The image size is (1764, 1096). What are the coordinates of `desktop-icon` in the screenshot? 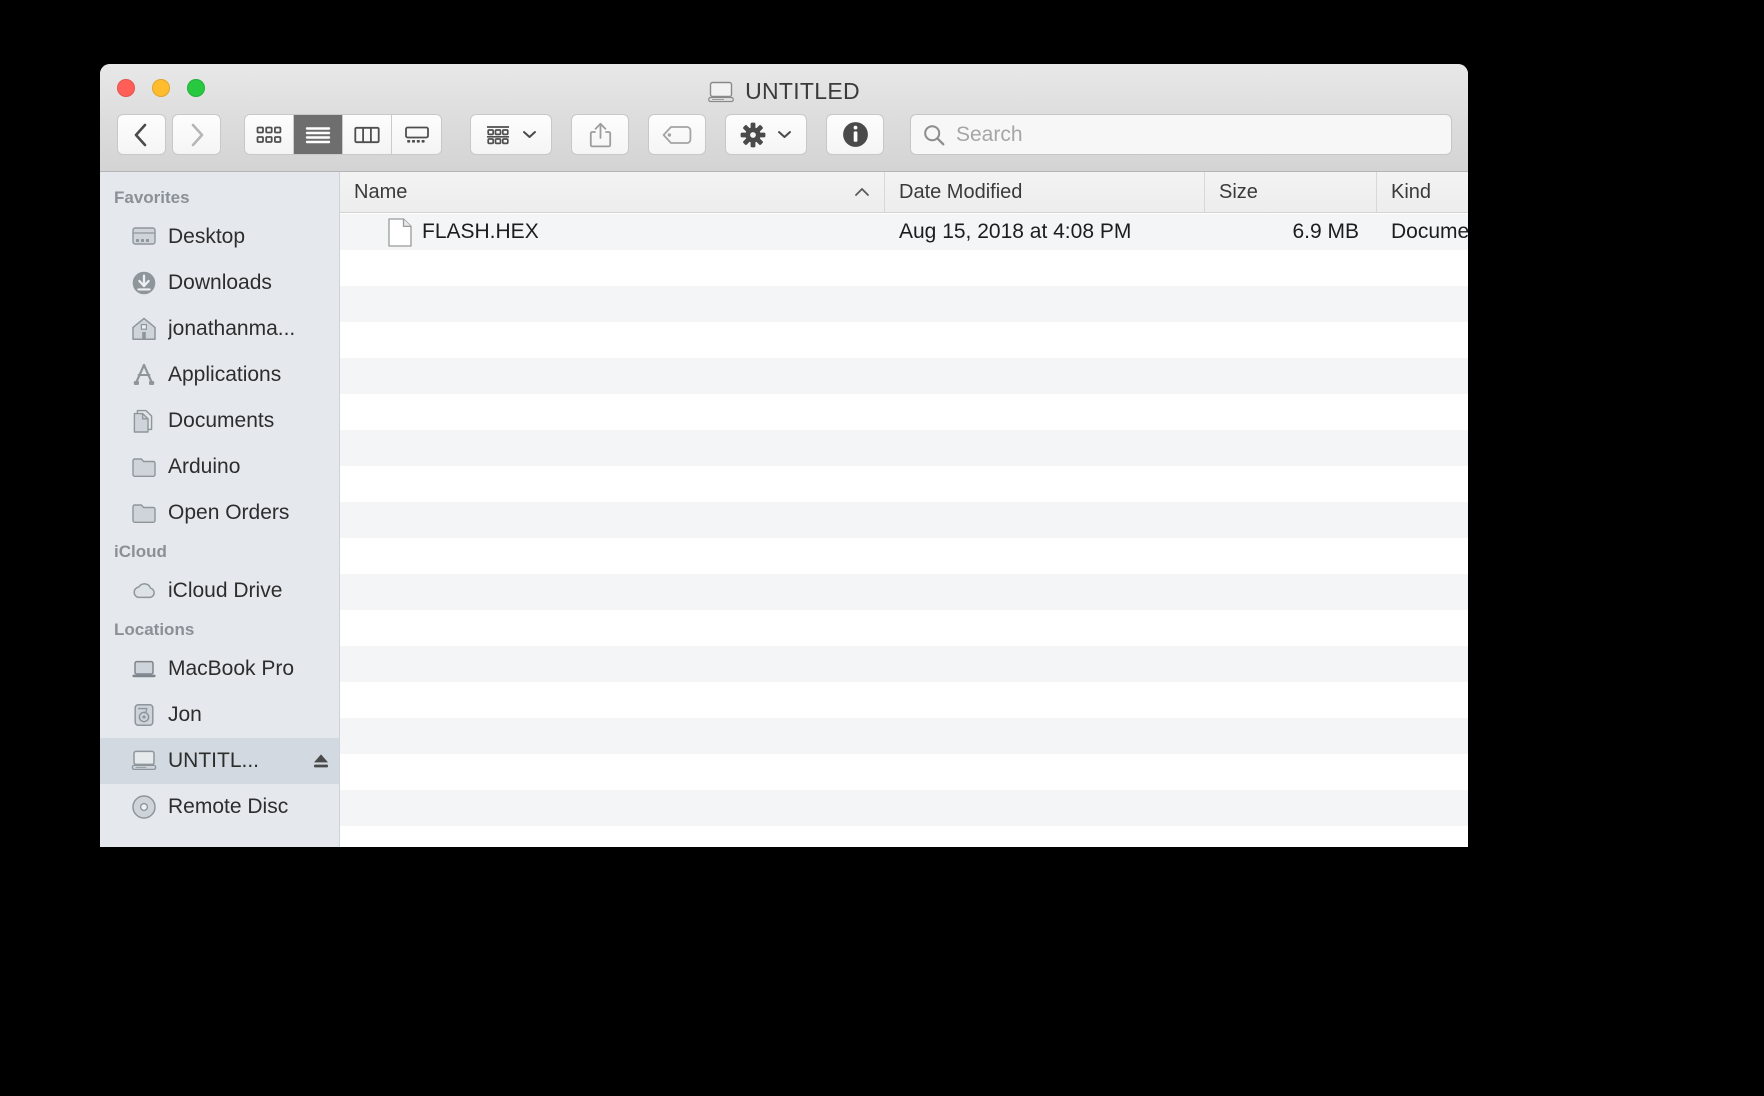 It's located at (144, 236).